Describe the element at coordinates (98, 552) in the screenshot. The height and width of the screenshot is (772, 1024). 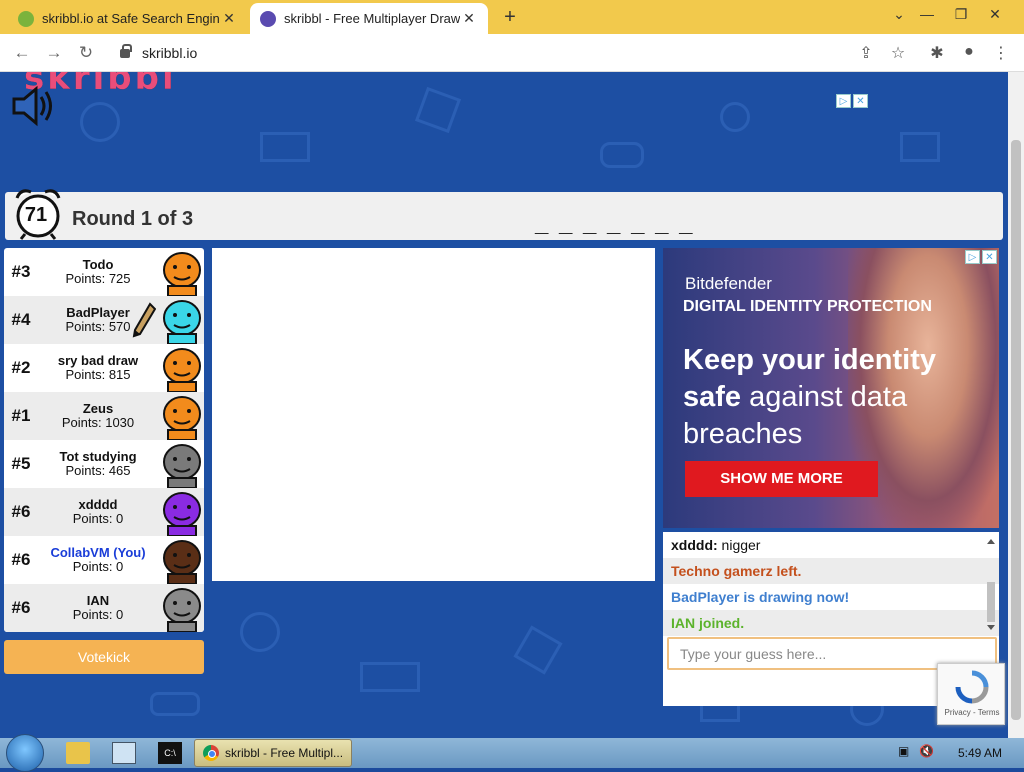
I see `player-name: CollabVM (You)` at that location.